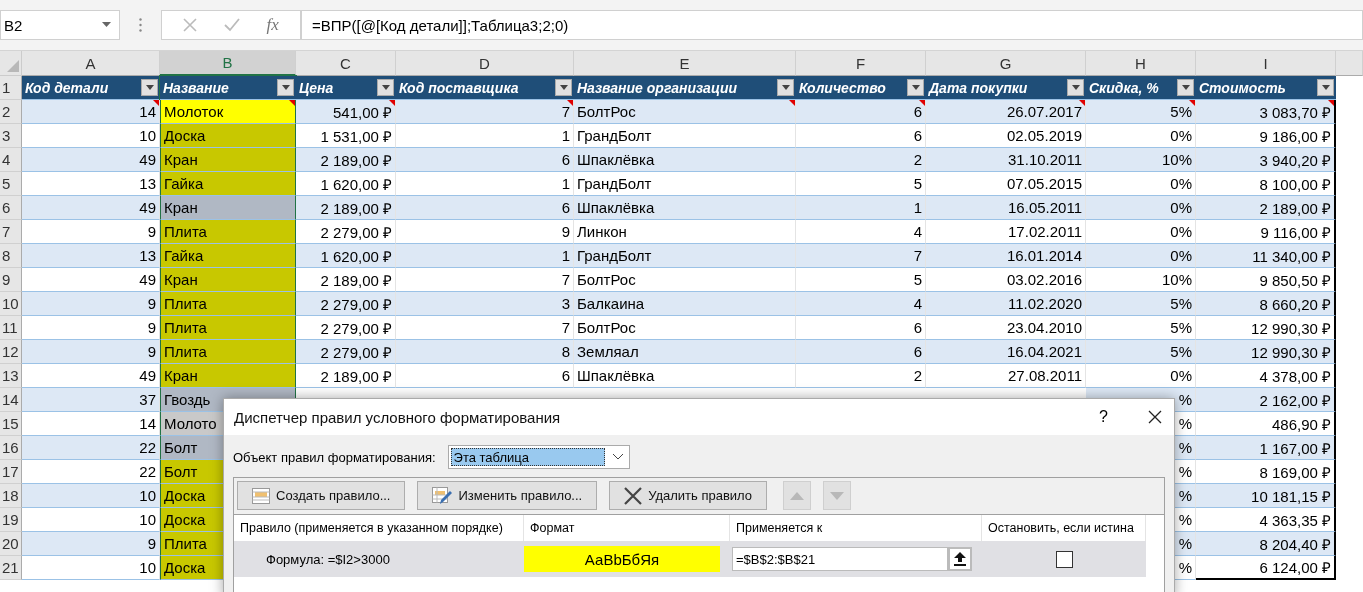  What do you see at coordinates (11, 136) in the screenshot?
I see `row-number: 3` at bounding box center [11, 136].